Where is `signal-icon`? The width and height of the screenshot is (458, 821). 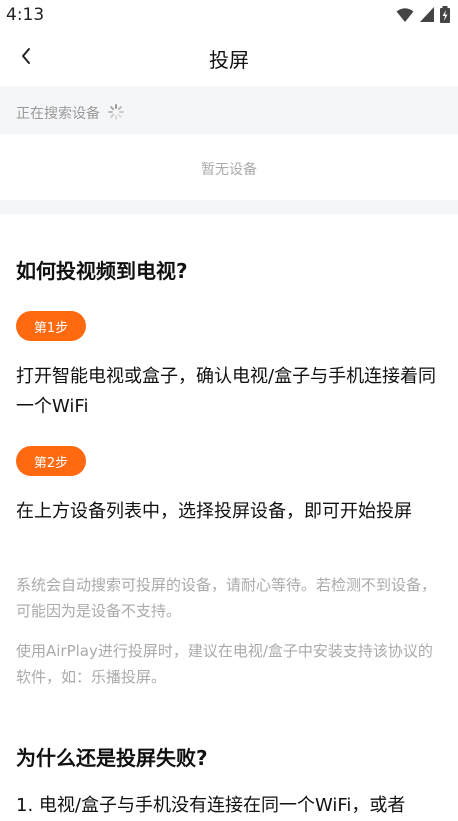 signal-icon is located at coordinates (427, 14).